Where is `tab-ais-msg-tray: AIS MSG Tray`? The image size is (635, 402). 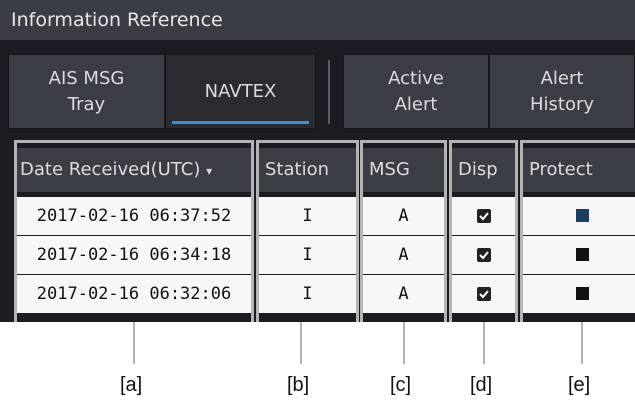
tab-ais-msg-tray: AIS MSG Tray is located at coordinates (86, 91).